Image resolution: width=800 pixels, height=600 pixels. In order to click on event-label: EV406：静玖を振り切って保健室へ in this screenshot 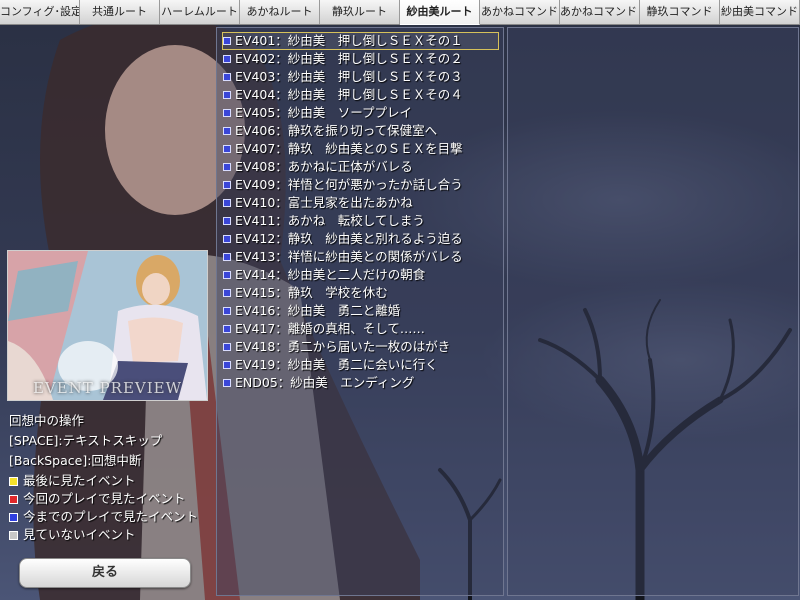, I will do `click(336, 130)`.